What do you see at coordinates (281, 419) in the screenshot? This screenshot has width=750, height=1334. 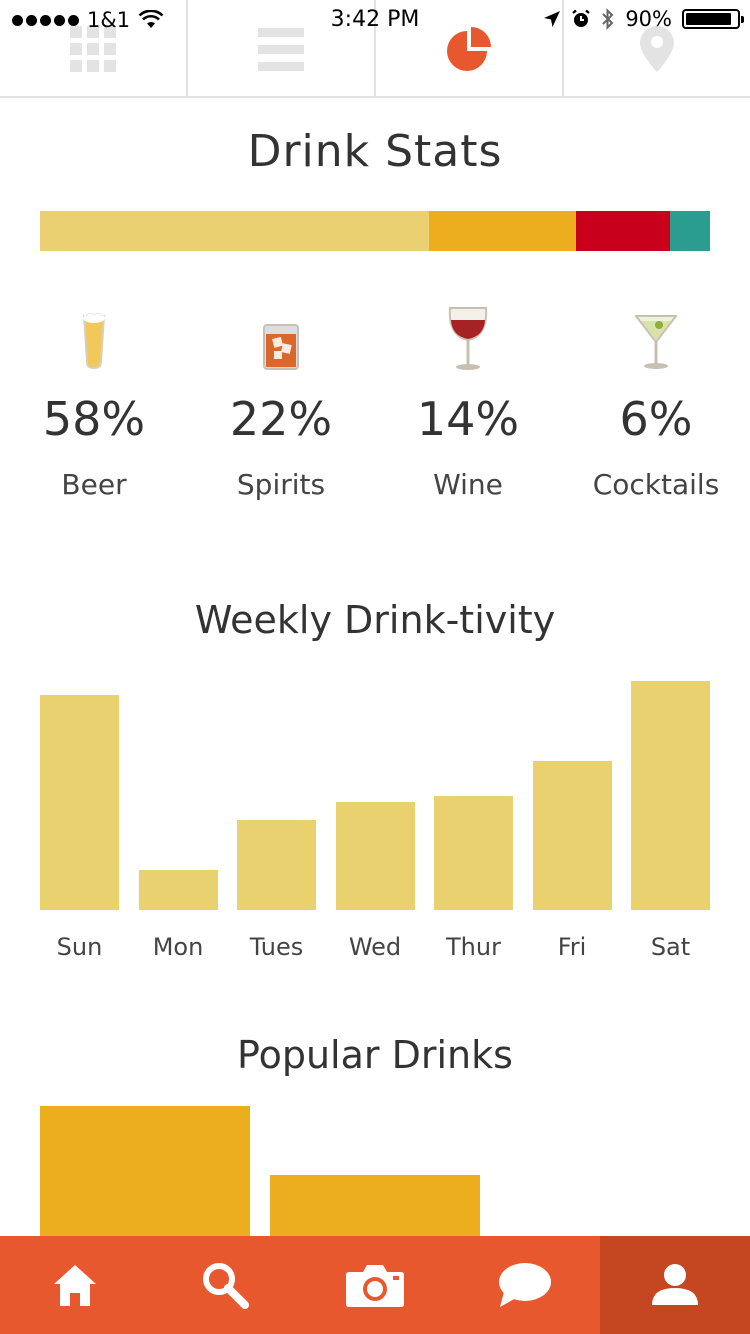 I see `spirits-percent: 22%` at bounding box center [281, 419].